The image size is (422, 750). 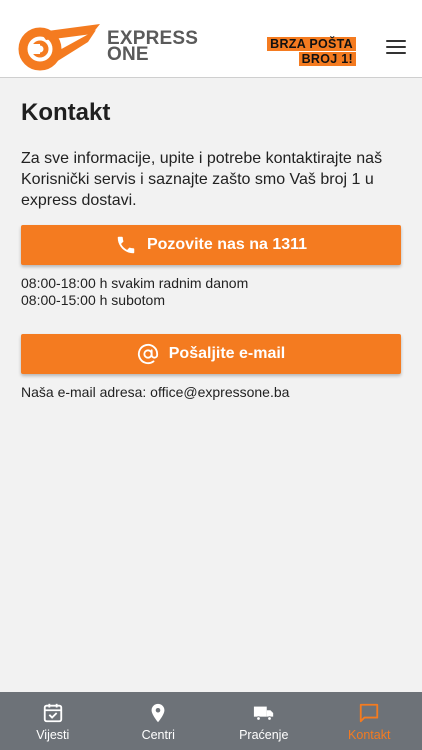 I want to click on nav-label-centri: Centri, so click(x=158, y=735).